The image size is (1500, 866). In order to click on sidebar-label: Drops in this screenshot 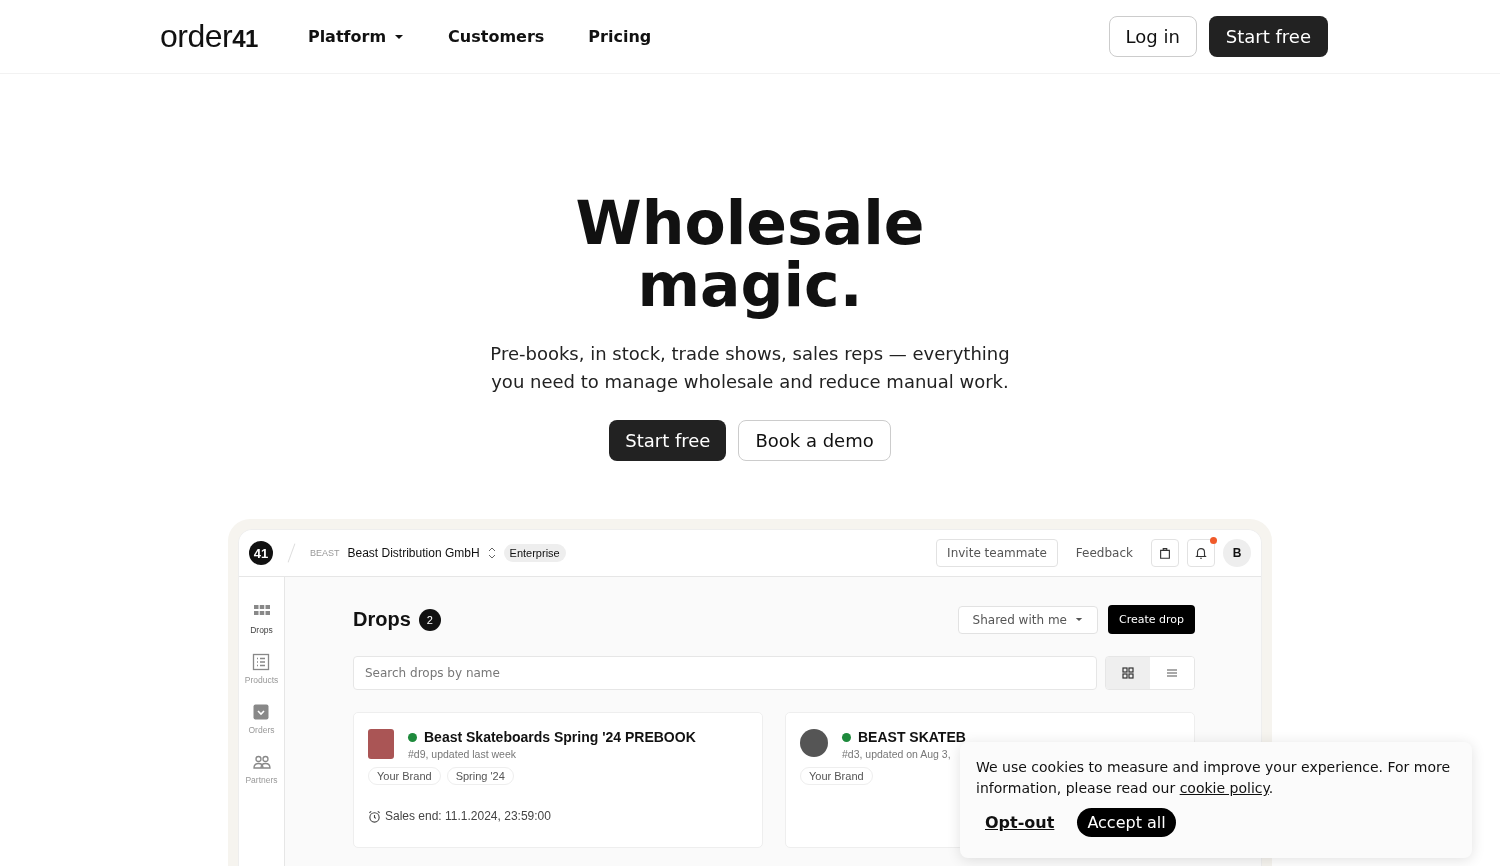, I will do `click(261, 630)`.